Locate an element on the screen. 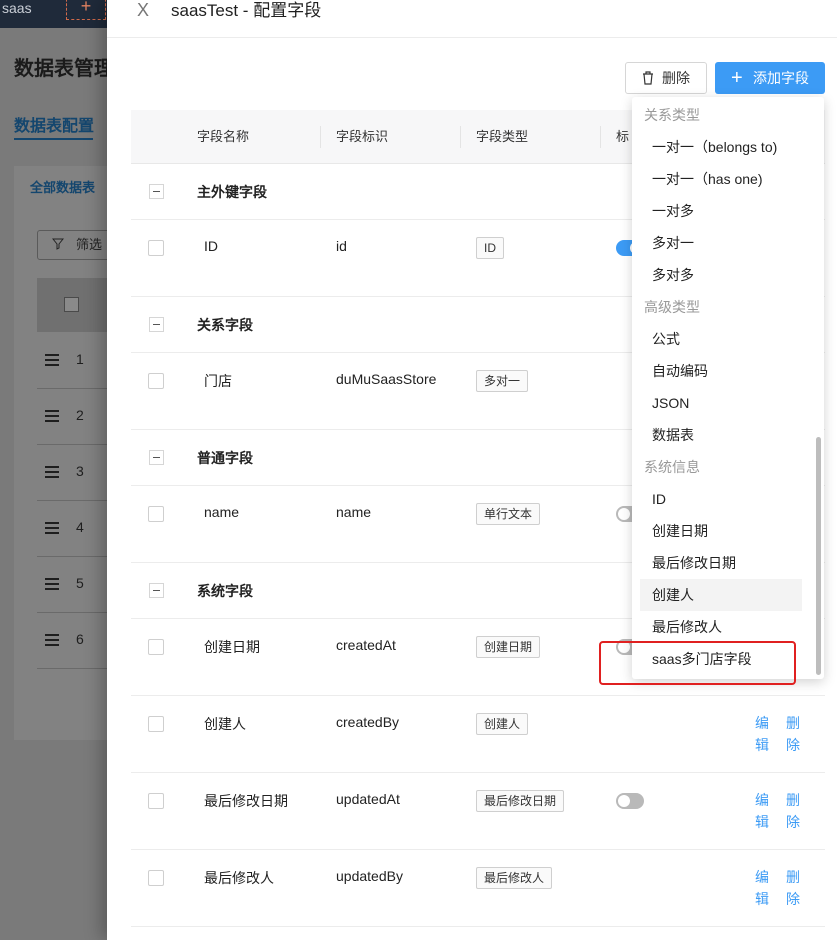  field-name: 最后修改人 is located at coordinates (239, 878).